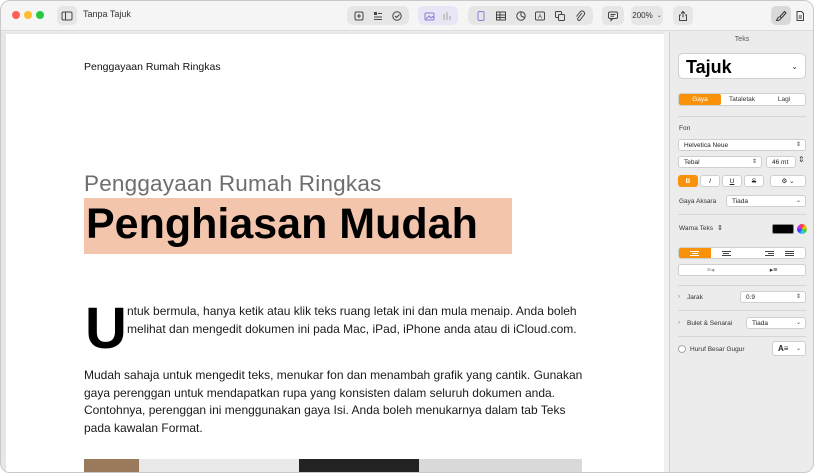 This screenshot has height=473, width=814. I want to click on format-brush-icon, so click(781, 16).